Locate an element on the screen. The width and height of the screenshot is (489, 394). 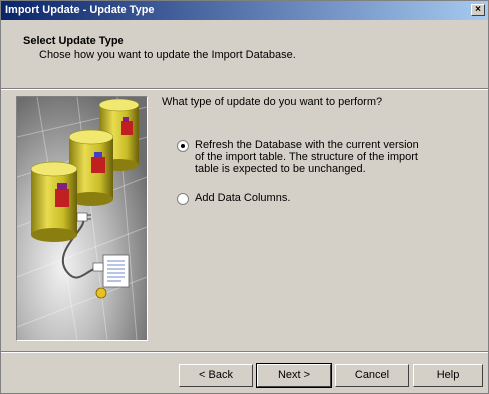
add-columns-radio is located at coordinates (183, 199).